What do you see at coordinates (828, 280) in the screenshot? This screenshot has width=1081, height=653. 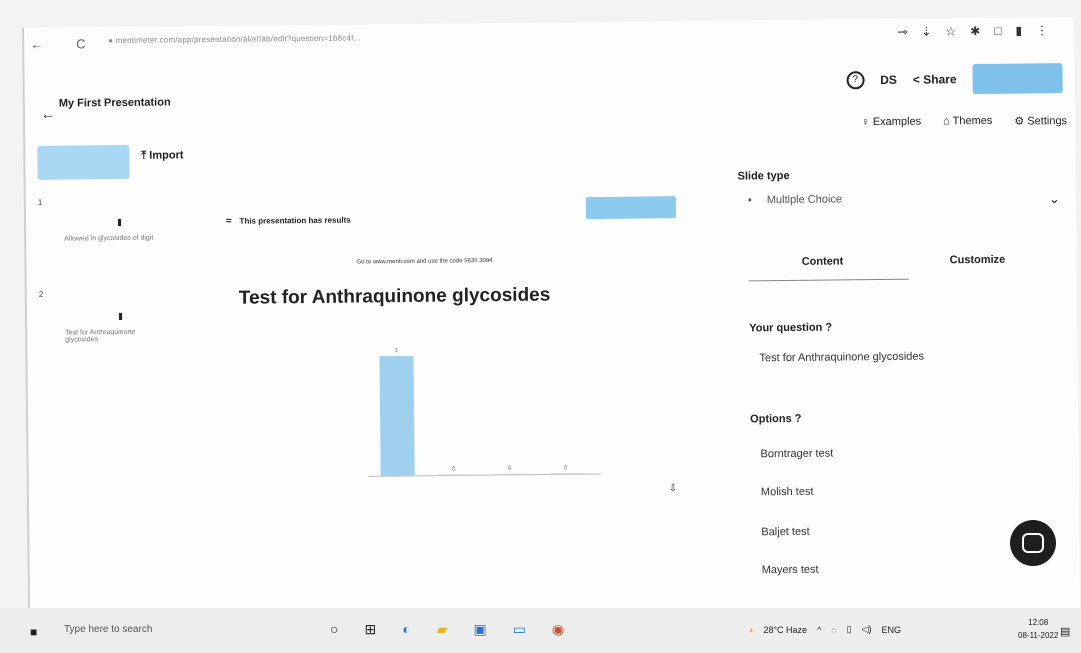 I see `active-tab-underline` at bounding box center [828, 280].